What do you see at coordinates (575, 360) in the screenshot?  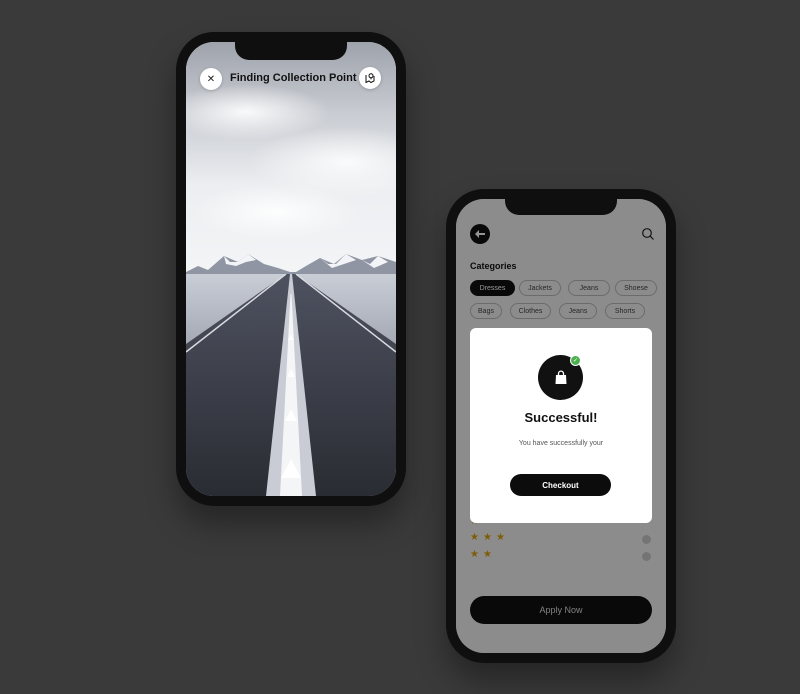 I see `check-icon: ✓` at bounding box center [575, 360].